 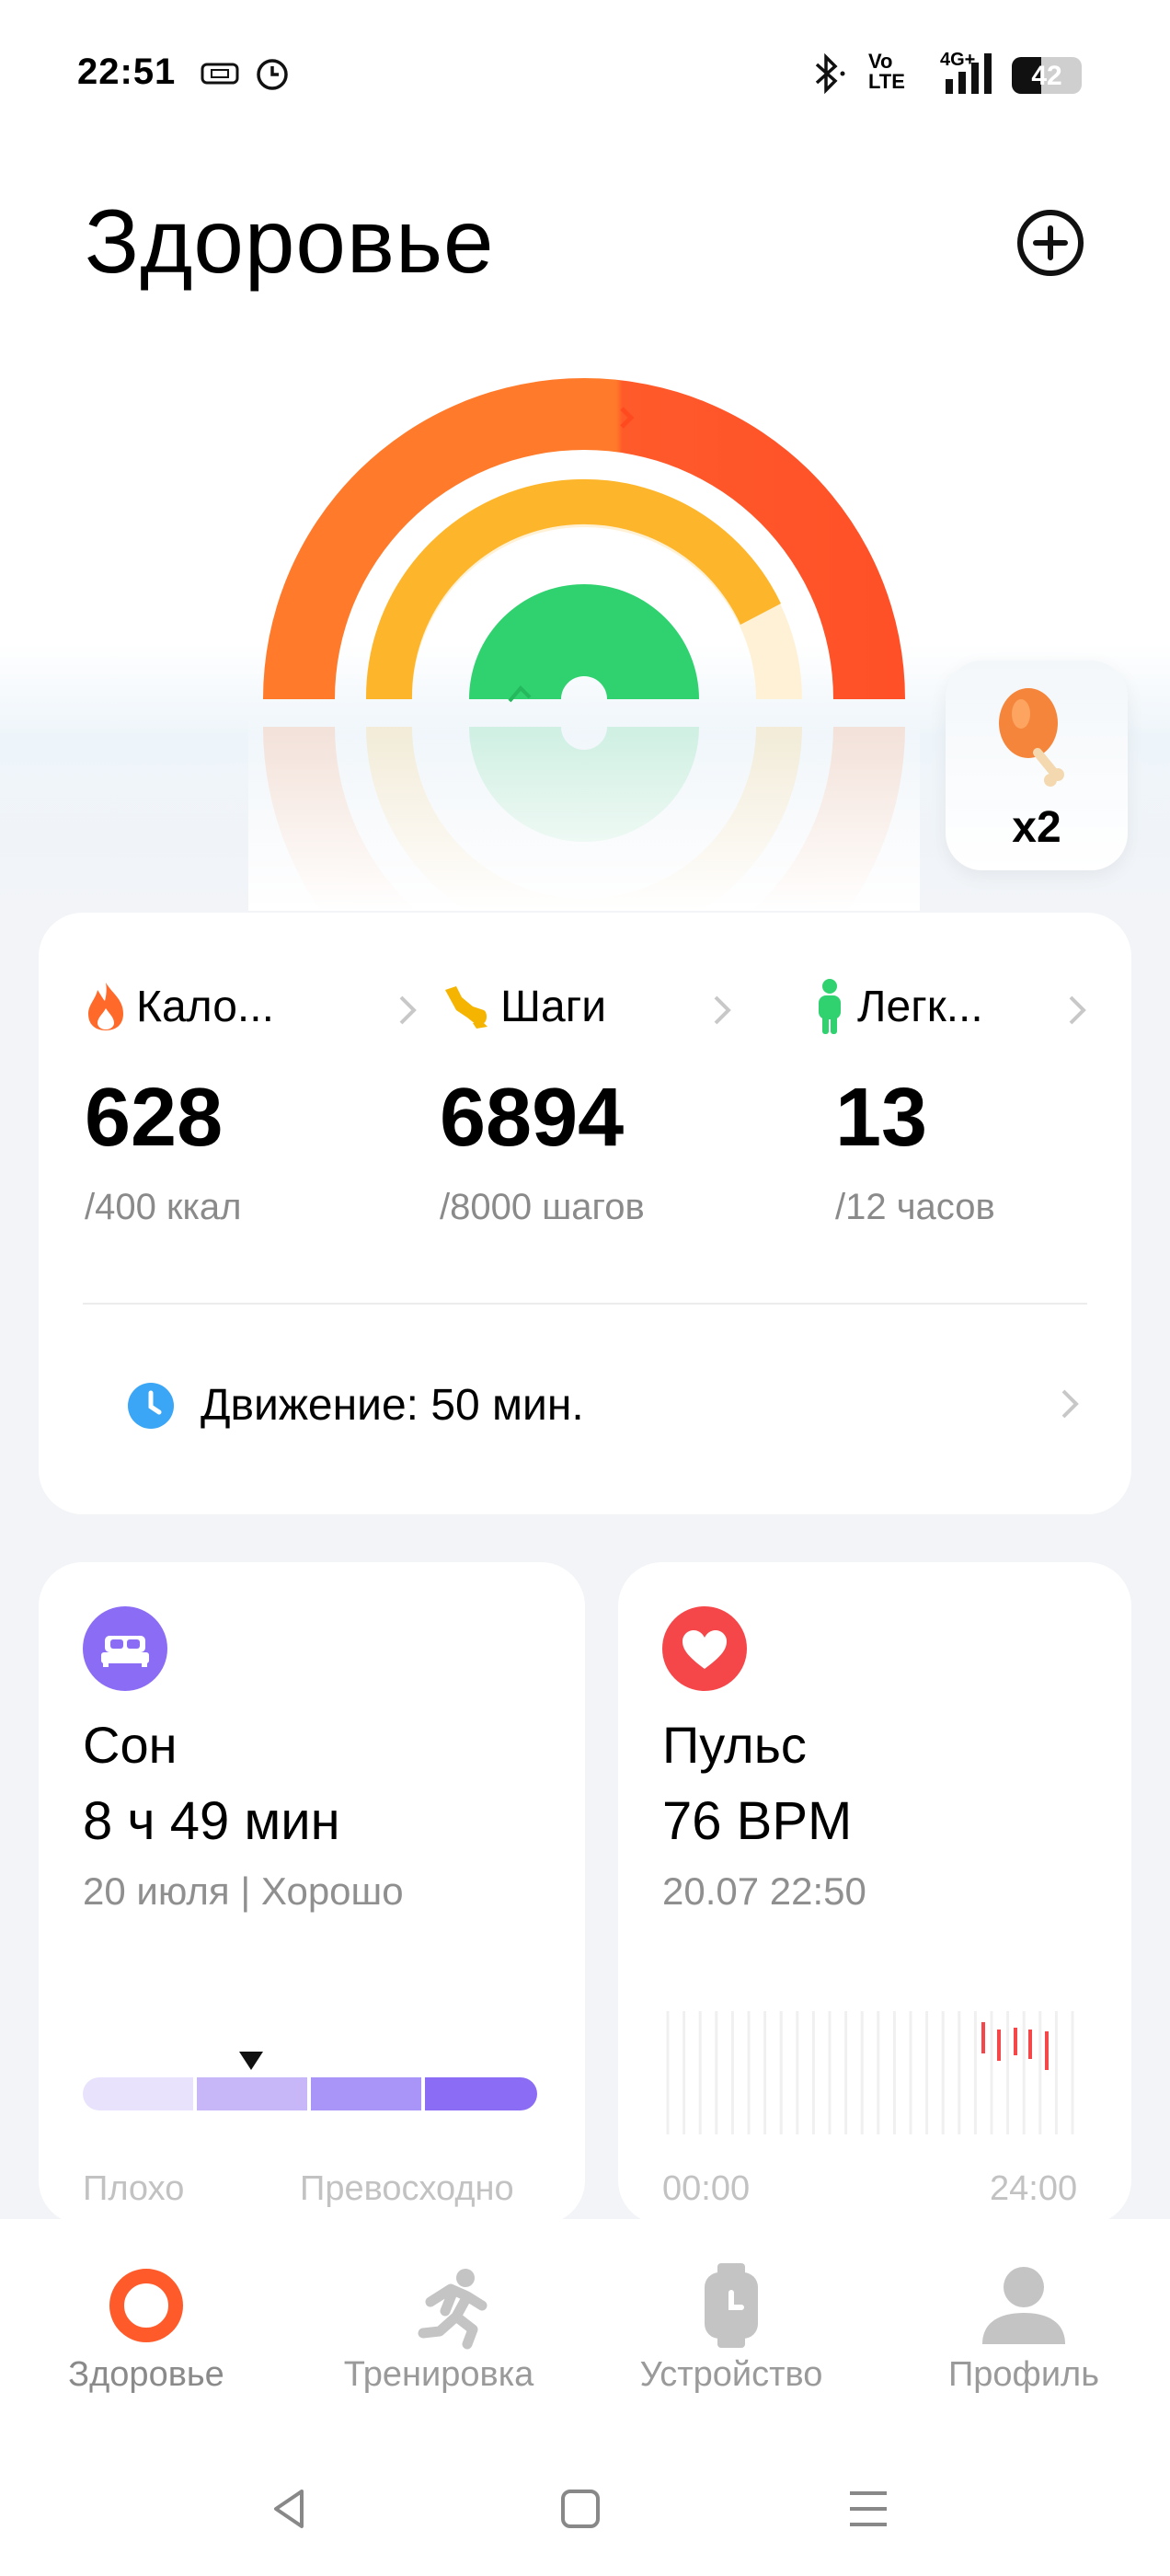 I want to click on pulse-card: Пульс 76 BPM 20.07 22:50 00:00 24:00, so click(x=874, y=1893).